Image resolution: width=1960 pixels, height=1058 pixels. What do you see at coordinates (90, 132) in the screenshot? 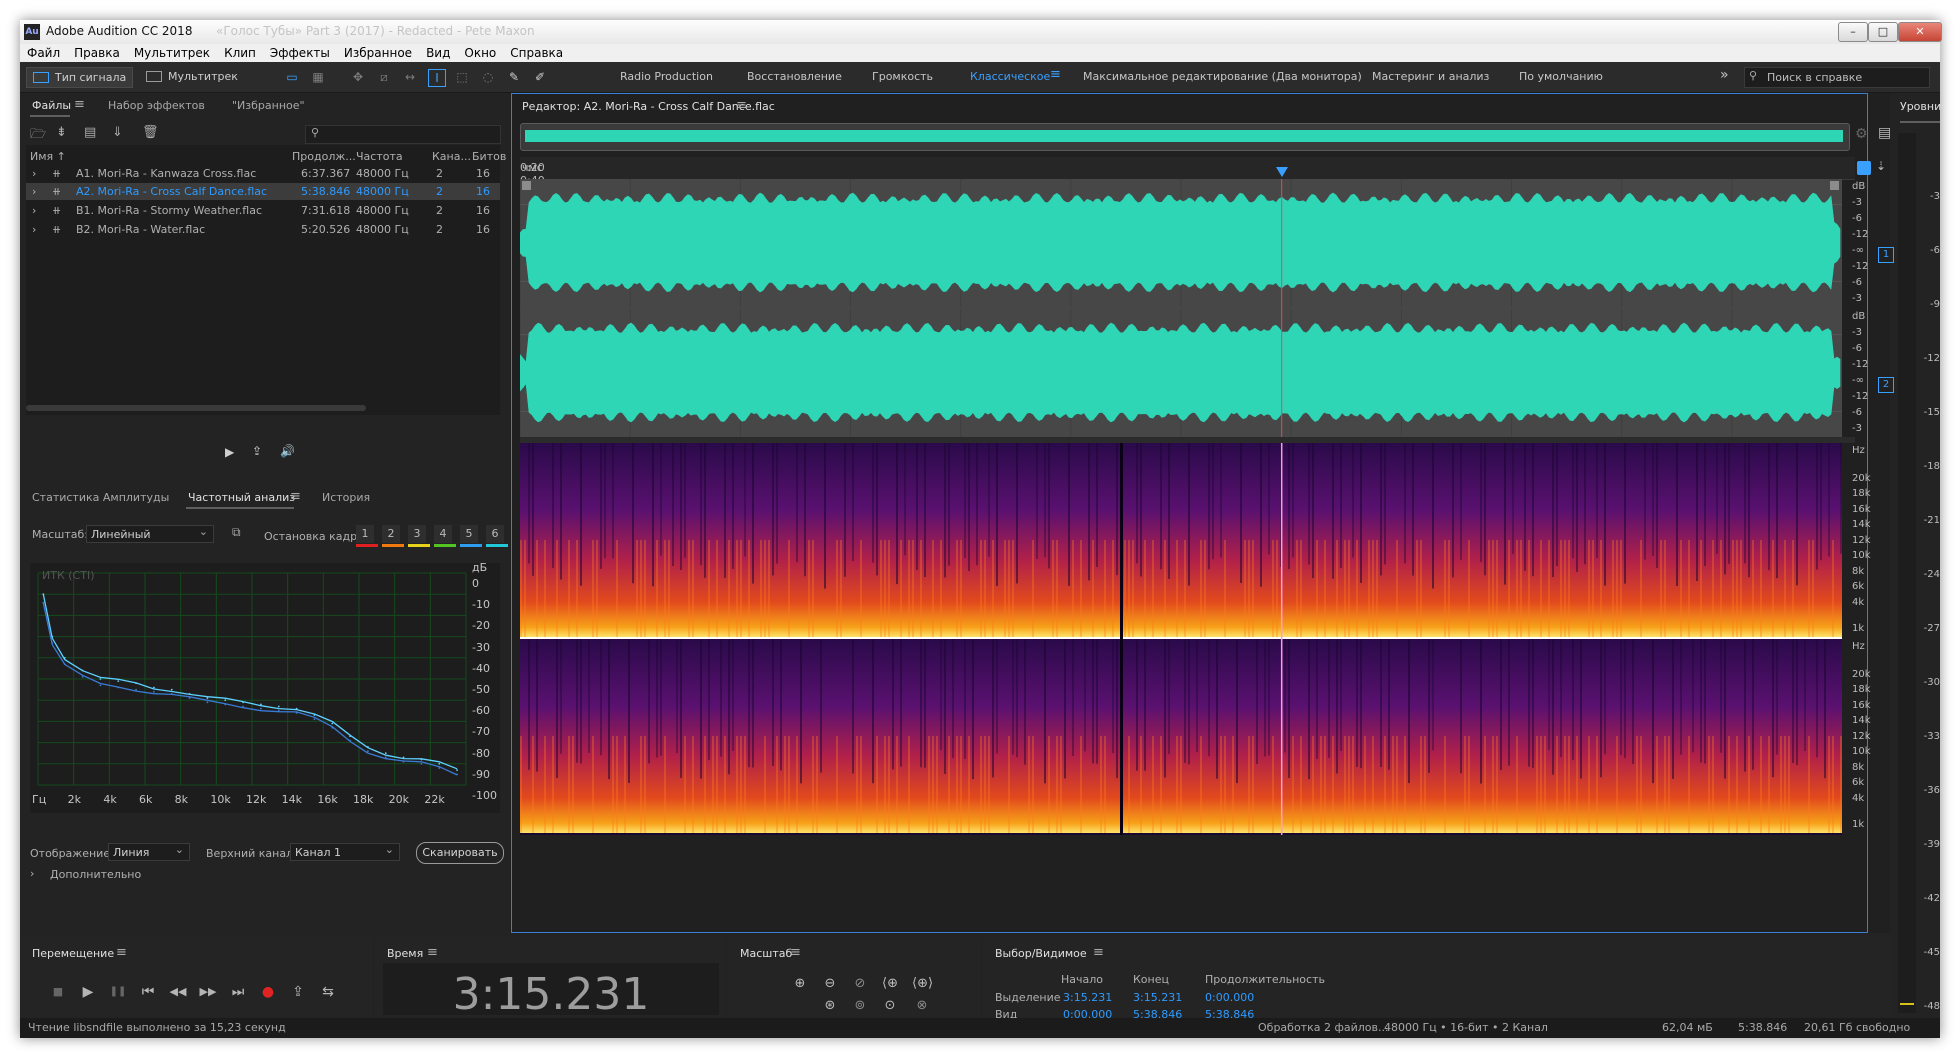
I see `new-file-icon: ▤` at bounding box center [90, 132].